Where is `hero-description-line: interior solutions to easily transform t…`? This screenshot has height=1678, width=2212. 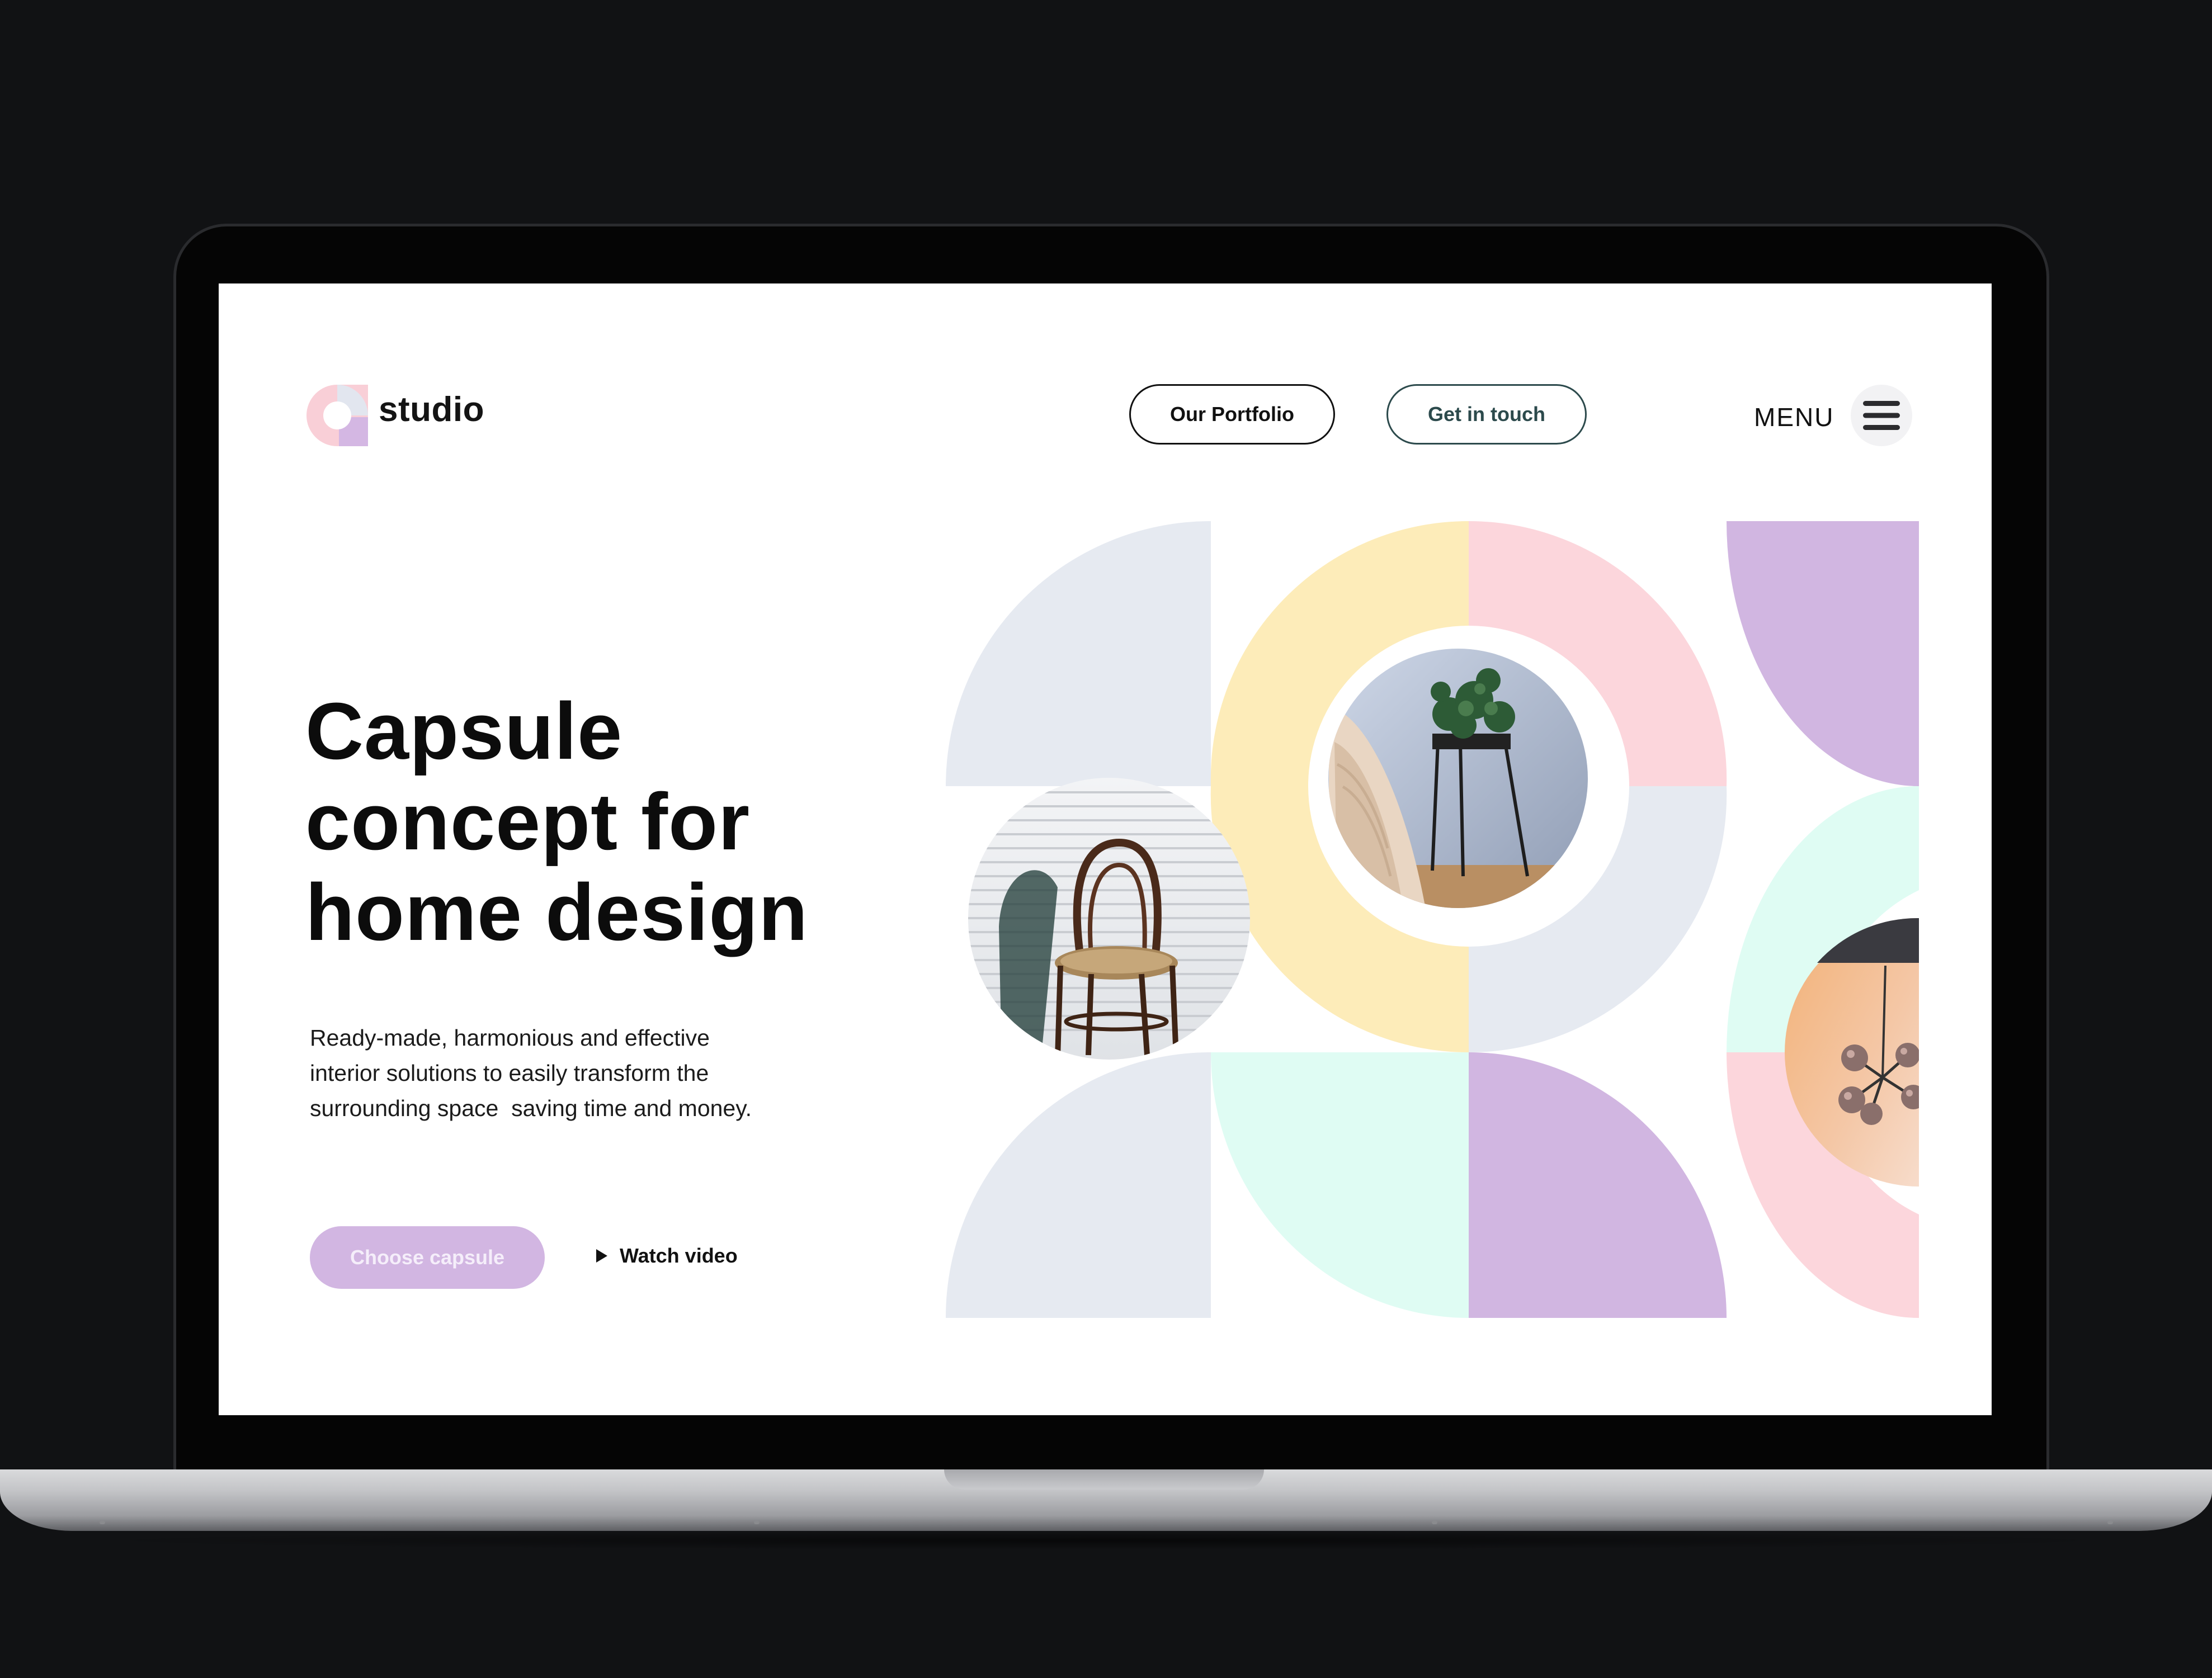 hero-description-line: interior solutions to easily transform t… is located at coordinates (509, 1073).